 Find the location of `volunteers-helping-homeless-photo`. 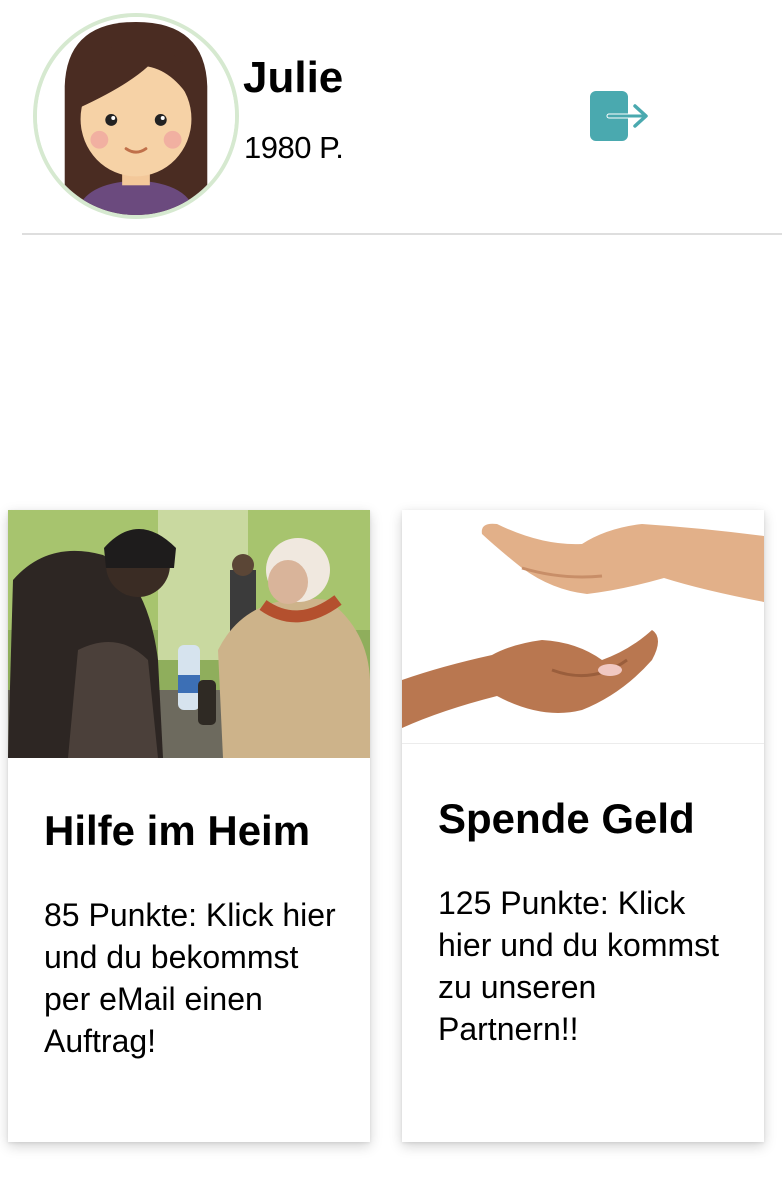

volunteers-helping-homeless-photo is located at coordinates (189, 634).